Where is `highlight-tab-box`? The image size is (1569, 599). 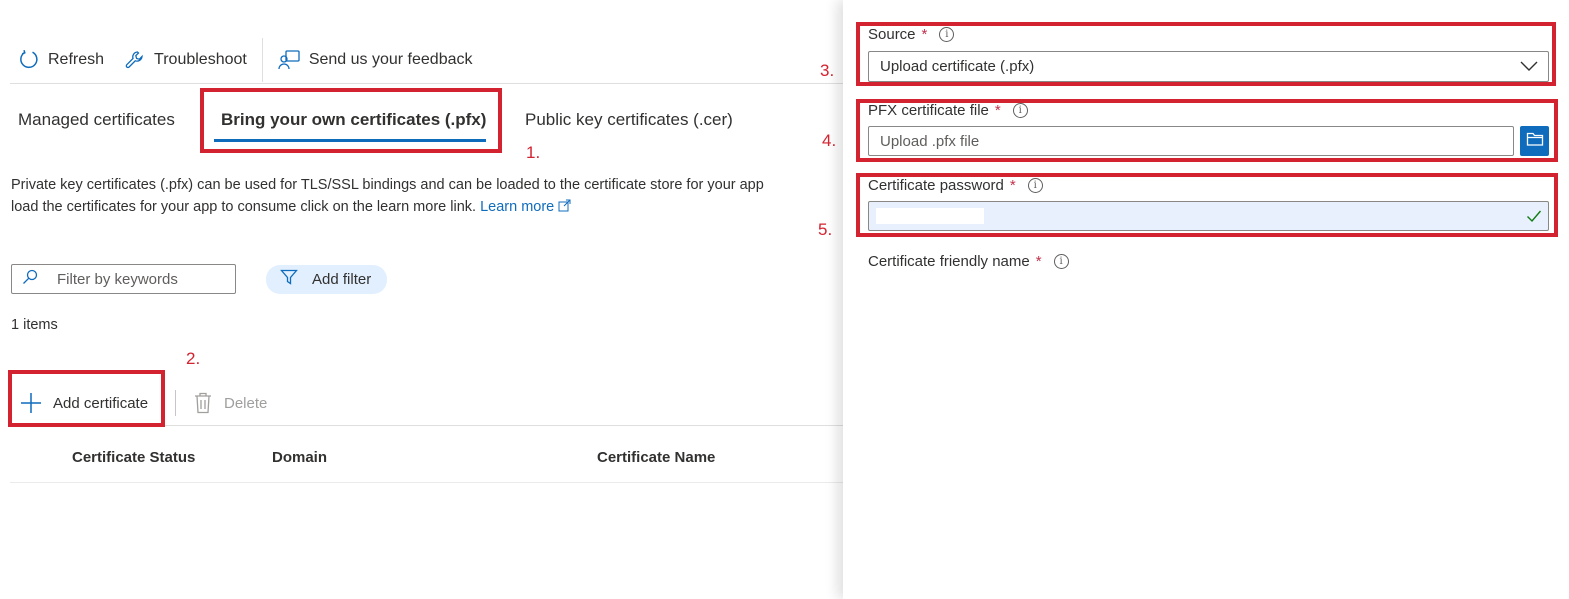 highlight-tab-box is located at coordinates (351, 120).